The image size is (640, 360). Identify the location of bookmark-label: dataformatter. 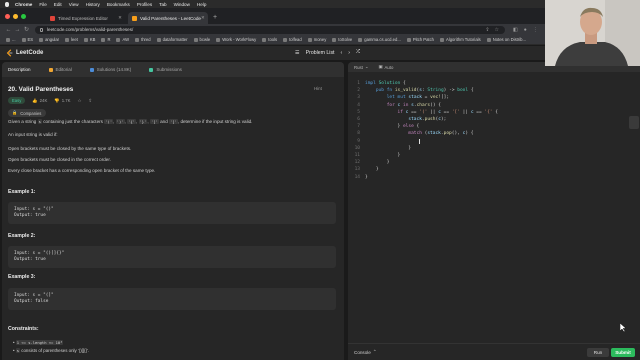
(175, 39).